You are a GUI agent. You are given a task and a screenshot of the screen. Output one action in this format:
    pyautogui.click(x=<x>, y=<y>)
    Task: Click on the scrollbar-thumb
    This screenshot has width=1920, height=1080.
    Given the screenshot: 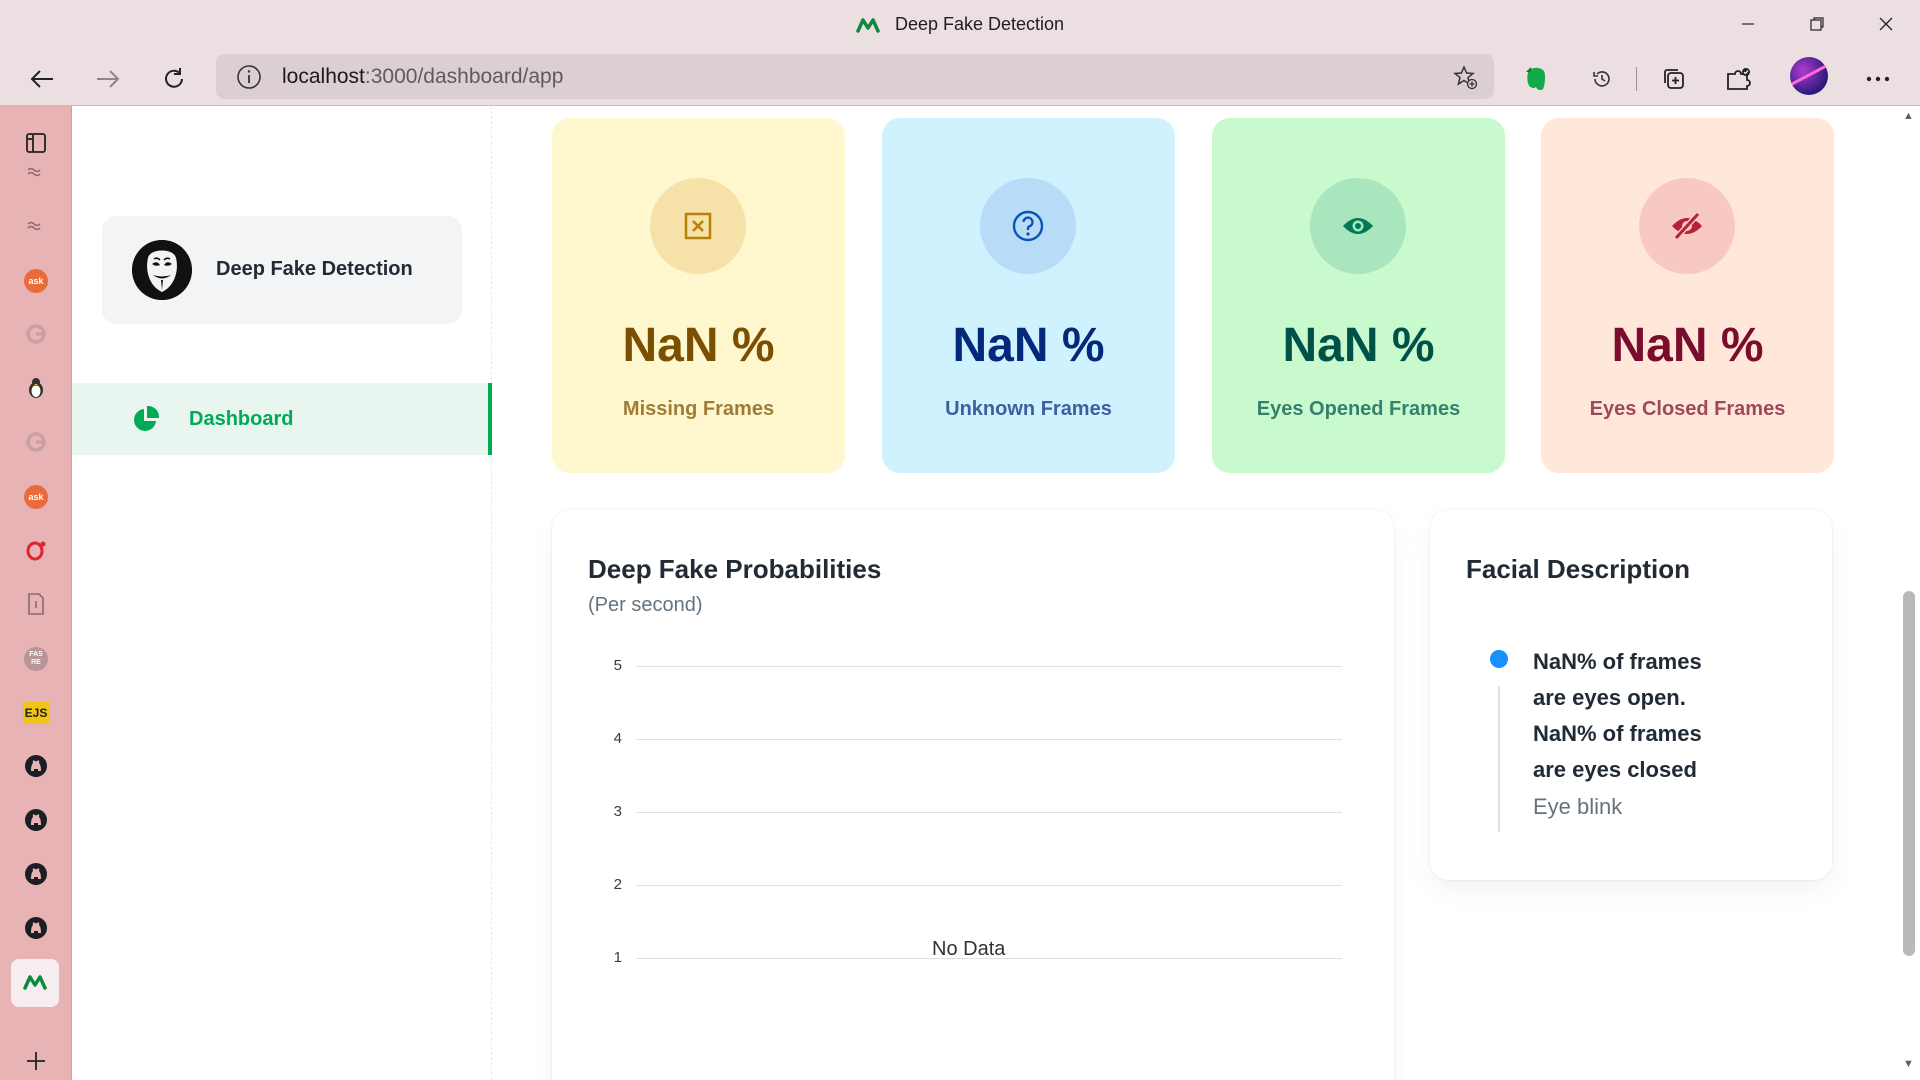 What is the action you would take?
    pyautogui.click(x=1909, y=773)
    